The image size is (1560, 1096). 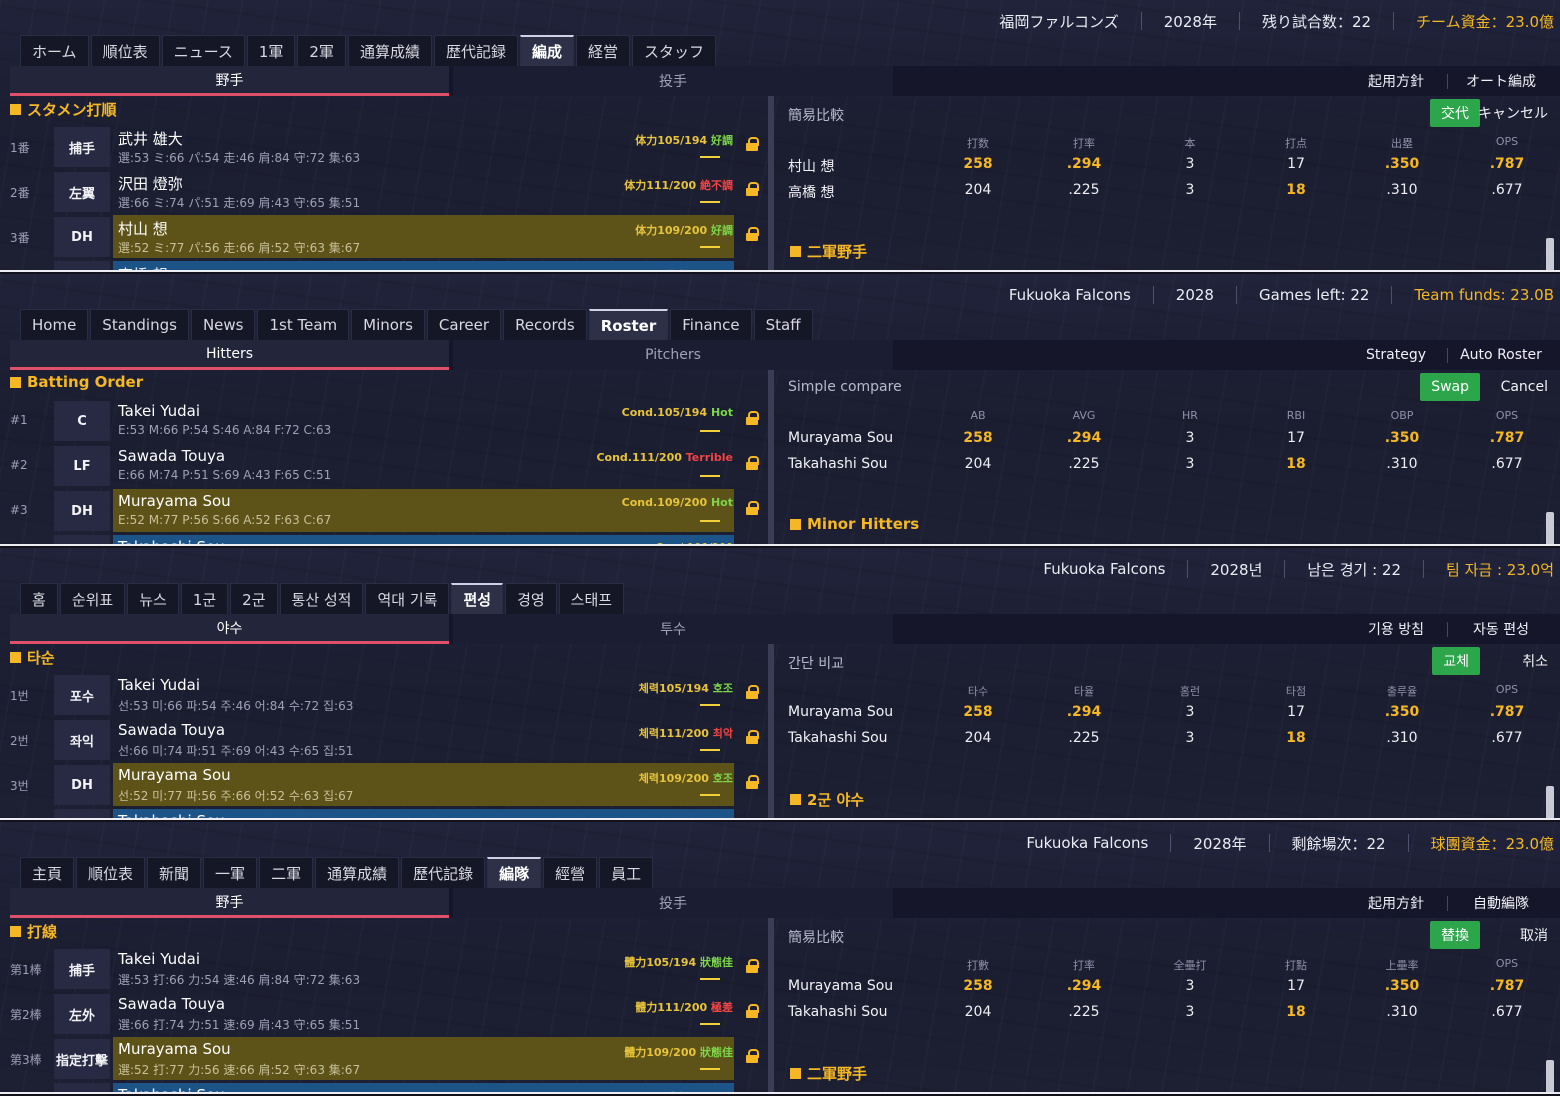 I want to click on tab-0: 主頁, so click(x=47, y=872).